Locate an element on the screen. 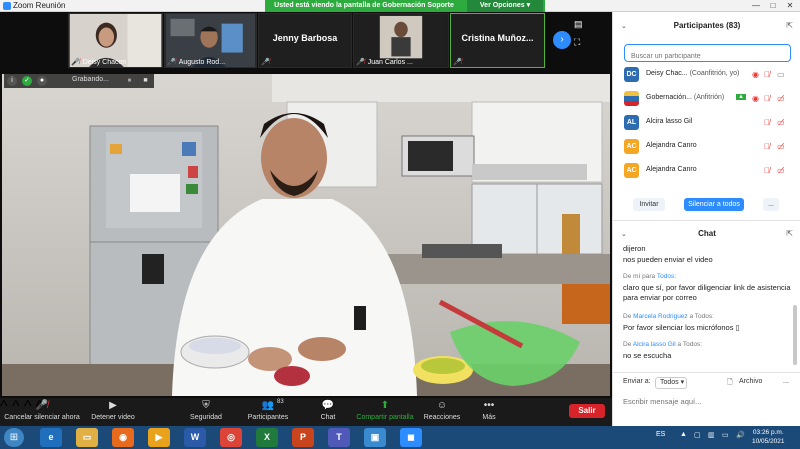 Image resolution: width=800 pixels, height=449 pixels. shield-icon: ✓ is located at coordinates (27, 81).